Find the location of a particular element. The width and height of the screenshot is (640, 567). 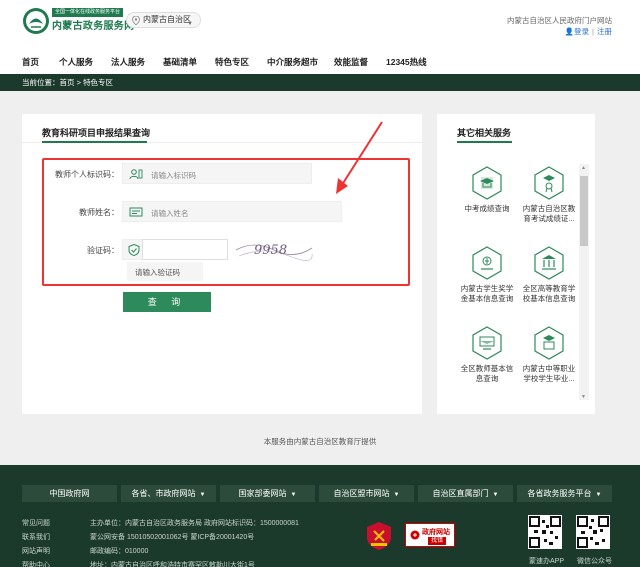

login-link: 登录 is located at coordinates (581, 31).